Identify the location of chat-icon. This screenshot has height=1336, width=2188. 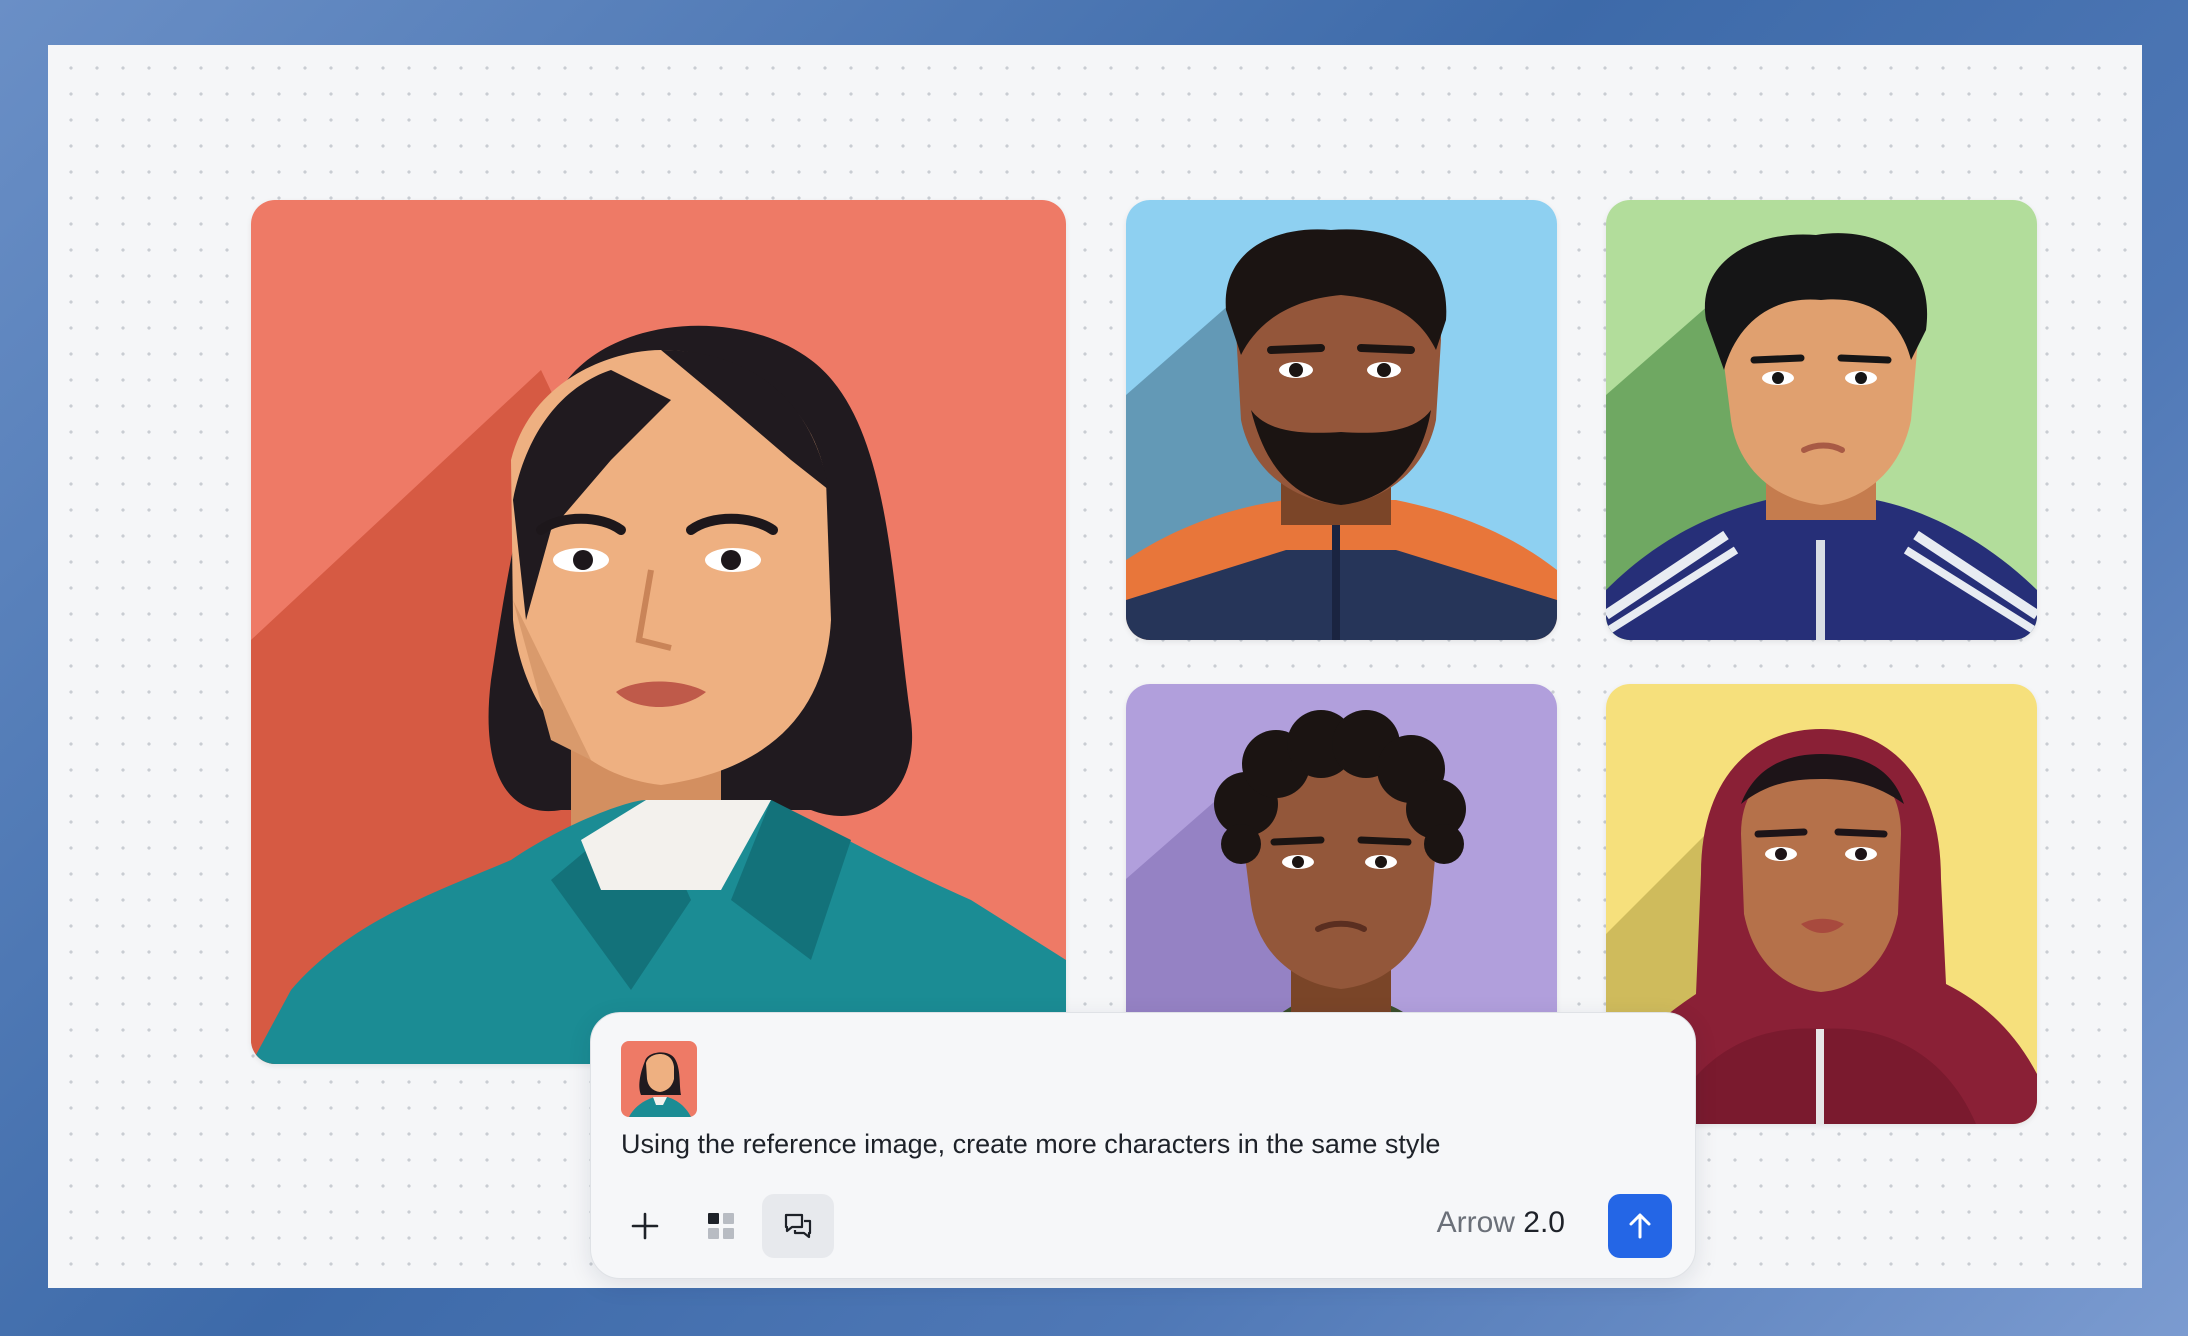
(798, 1226).